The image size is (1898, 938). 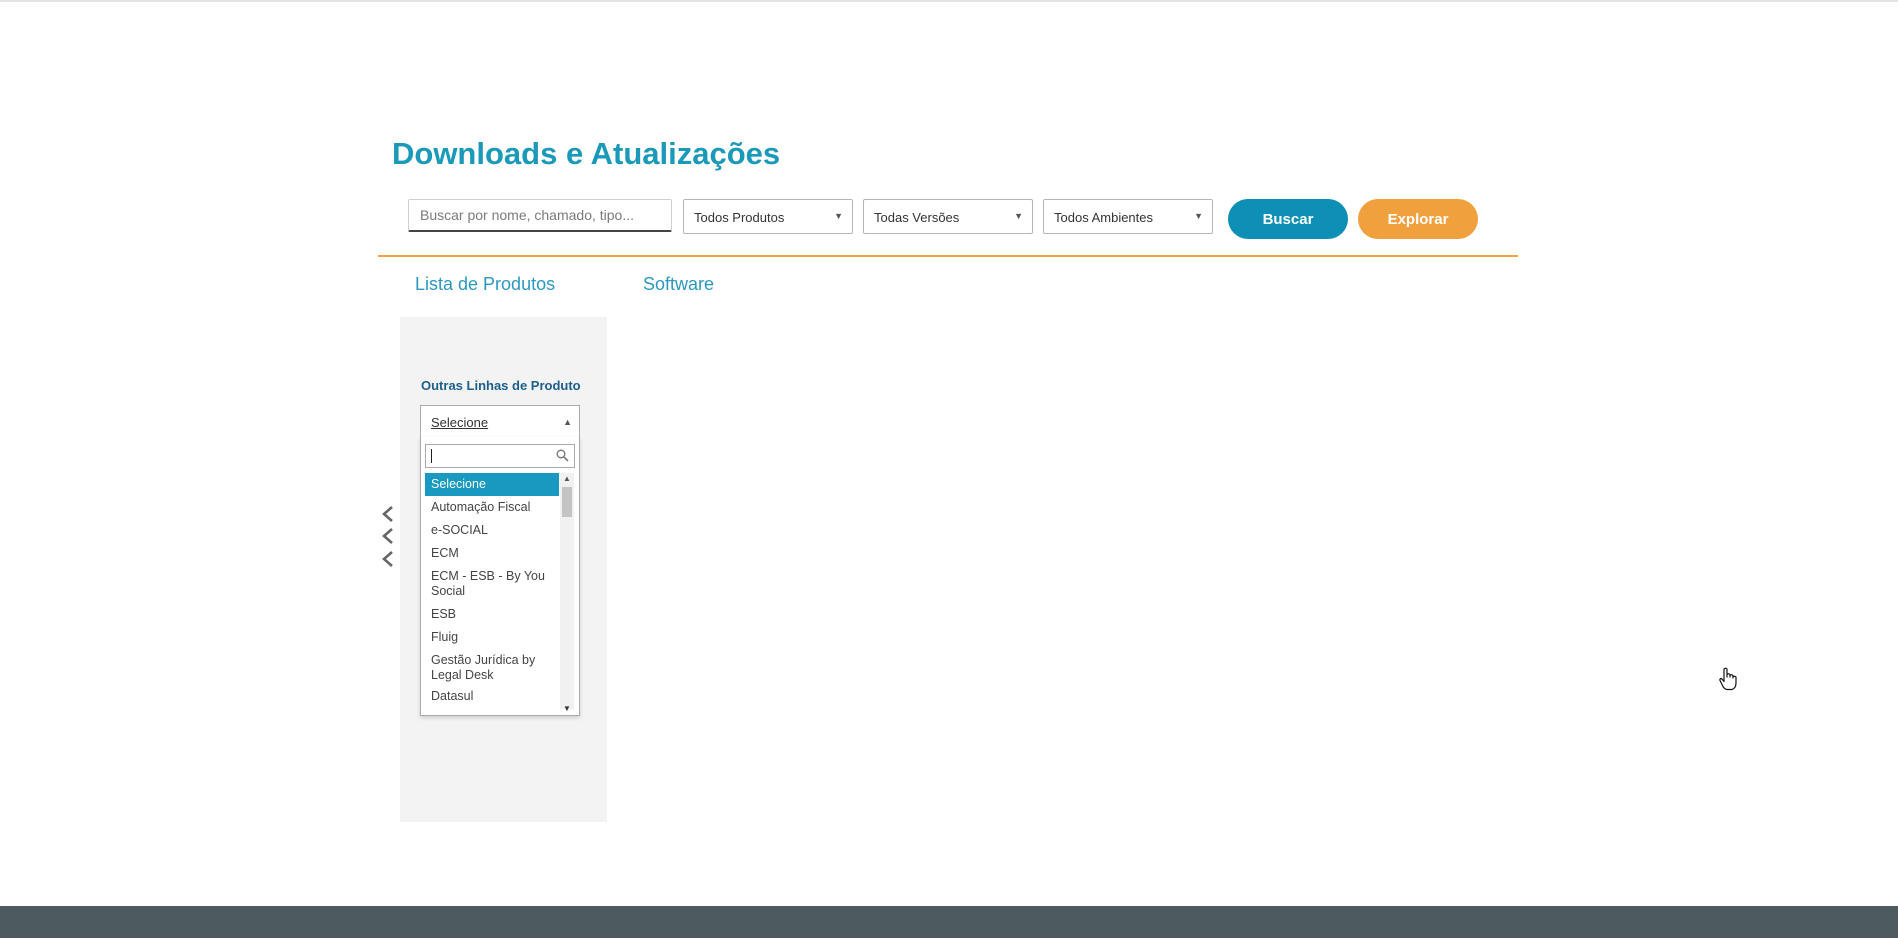 What do you see at coordinates (492, 553) in the screenshot?
I see `dropdown-option: ECM` at bounding box center [492, 553].